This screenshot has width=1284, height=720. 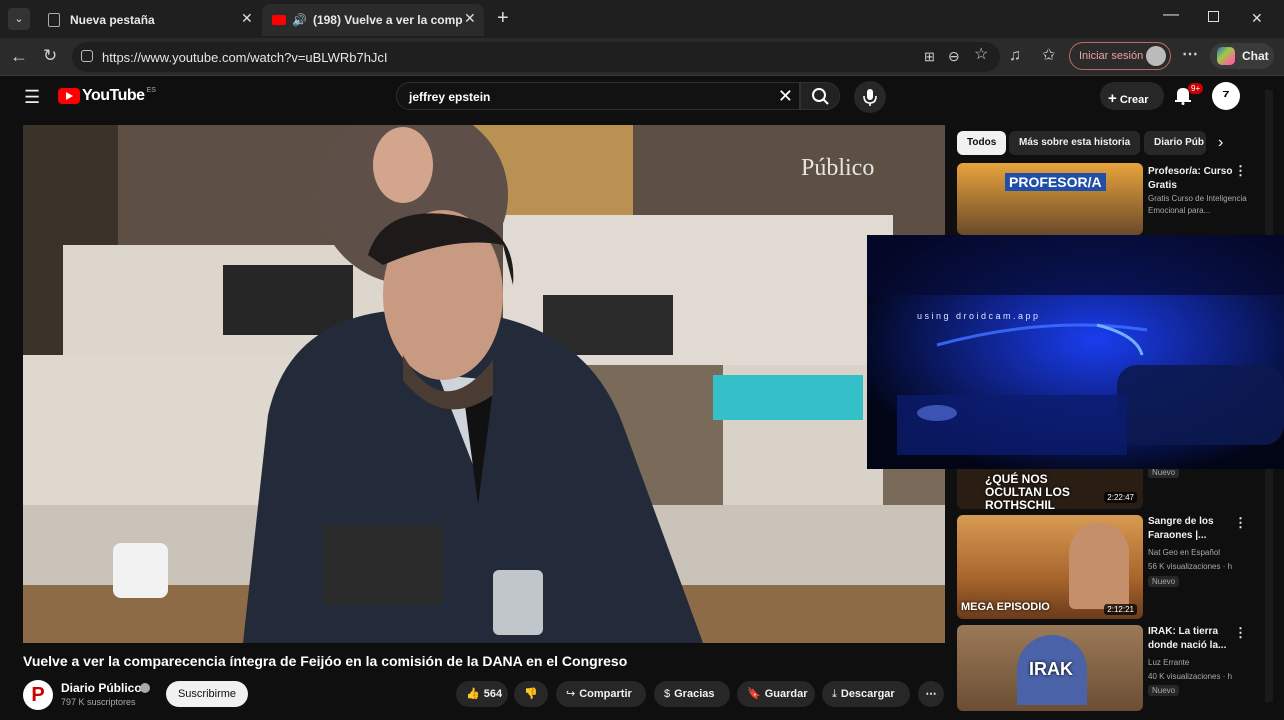 I want to click on youtube-play-icon, so click(x=69, y=96).